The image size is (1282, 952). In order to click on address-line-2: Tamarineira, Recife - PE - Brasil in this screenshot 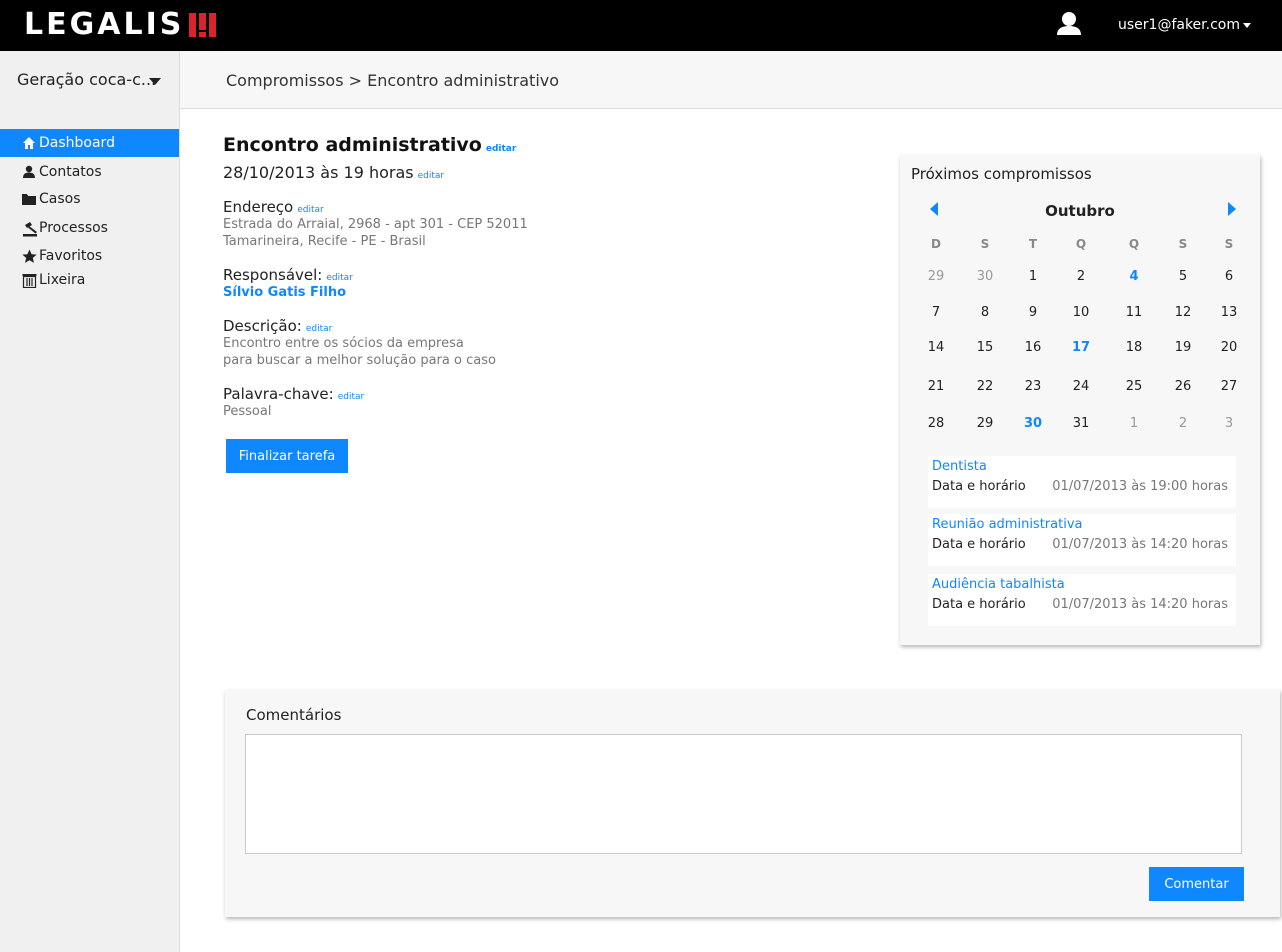, I will do `click(324, 241)`.